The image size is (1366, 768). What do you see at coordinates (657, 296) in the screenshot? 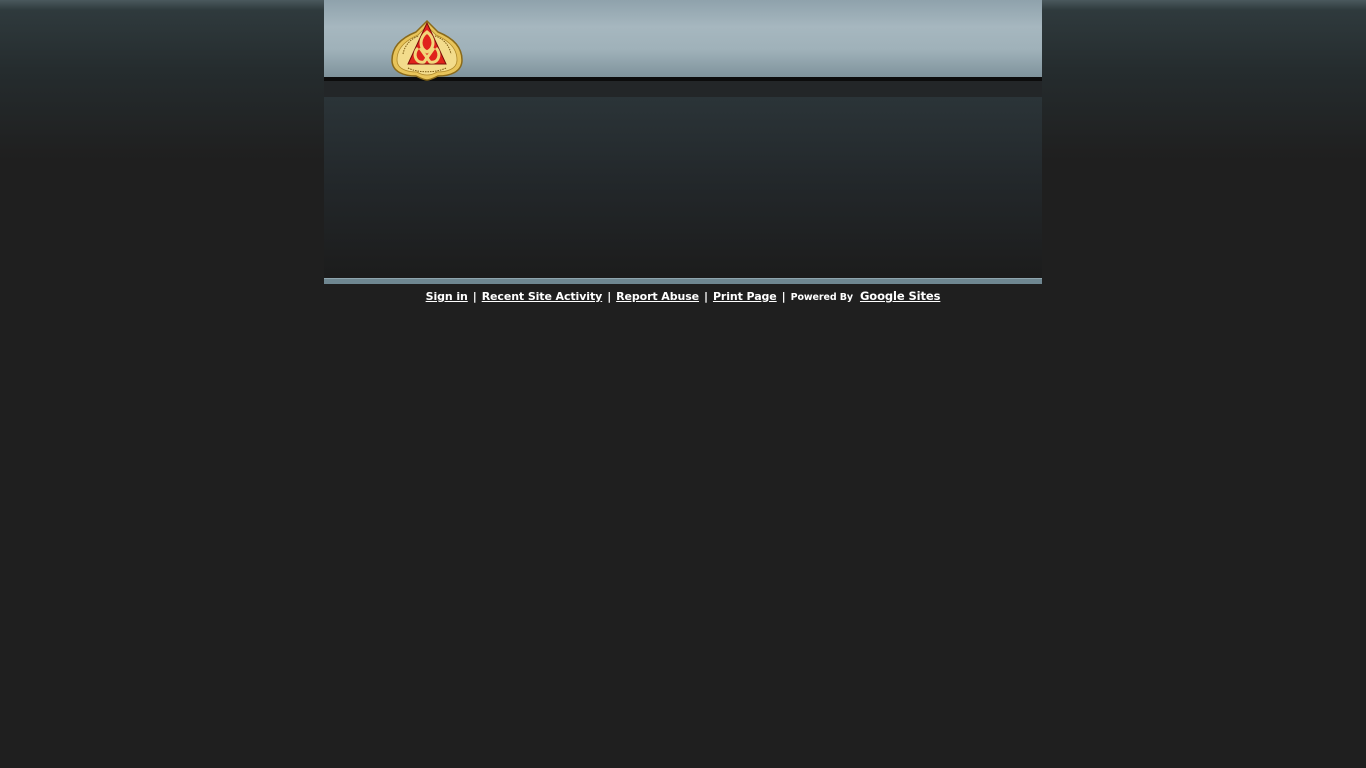
I see `report-abuse-link: Report Abuse` at bounding box center [657, 296].